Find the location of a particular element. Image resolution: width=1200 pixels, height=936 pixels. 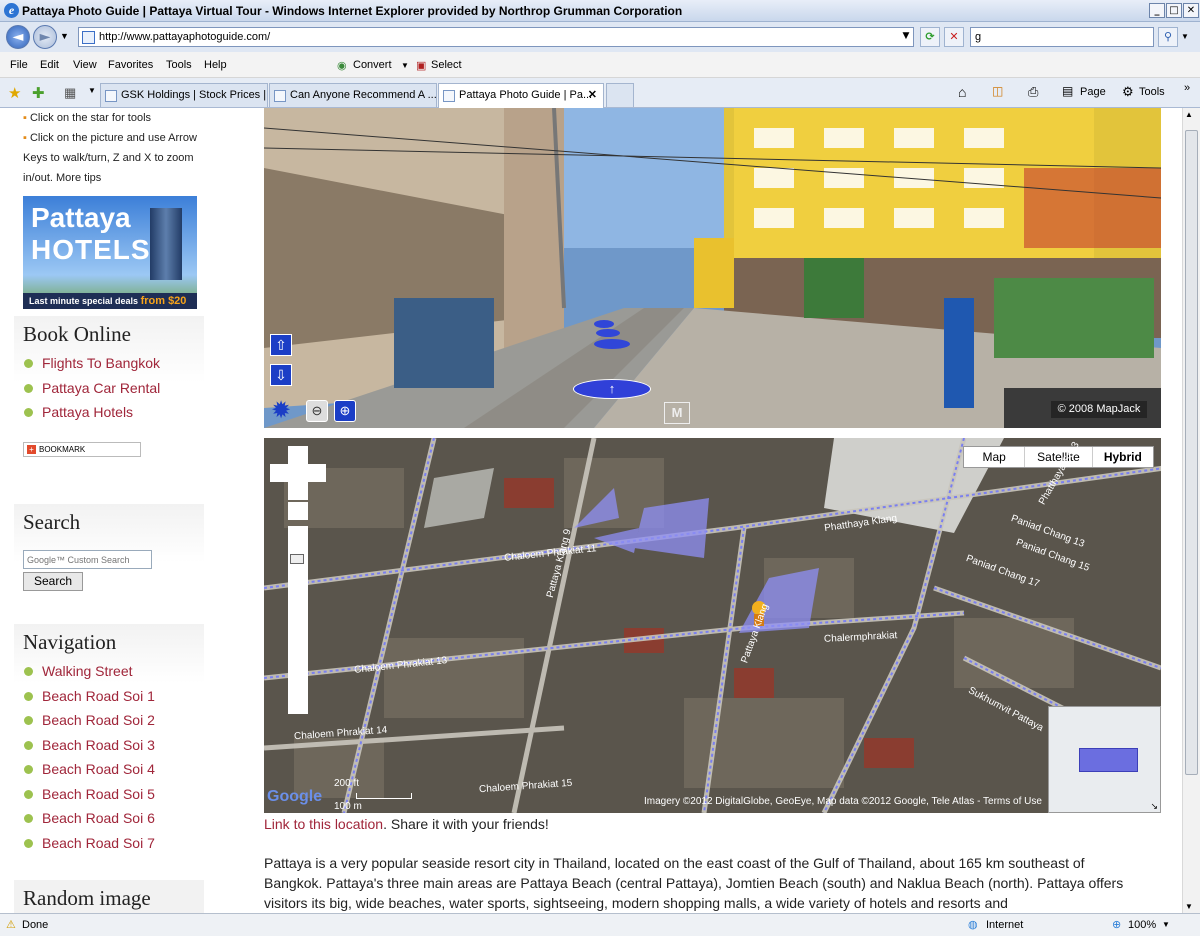

menu-favorites: Favorites is located at coordinates (130, 65).